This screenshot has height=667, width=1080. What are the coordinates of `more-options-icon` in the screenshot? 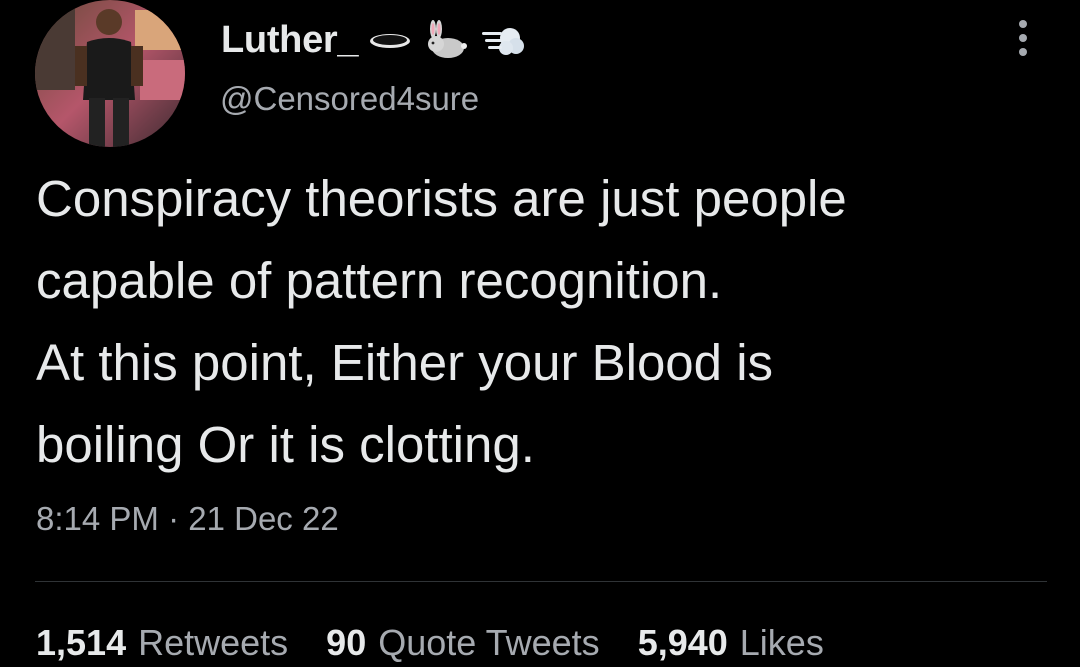 It's located at (1023, 38).